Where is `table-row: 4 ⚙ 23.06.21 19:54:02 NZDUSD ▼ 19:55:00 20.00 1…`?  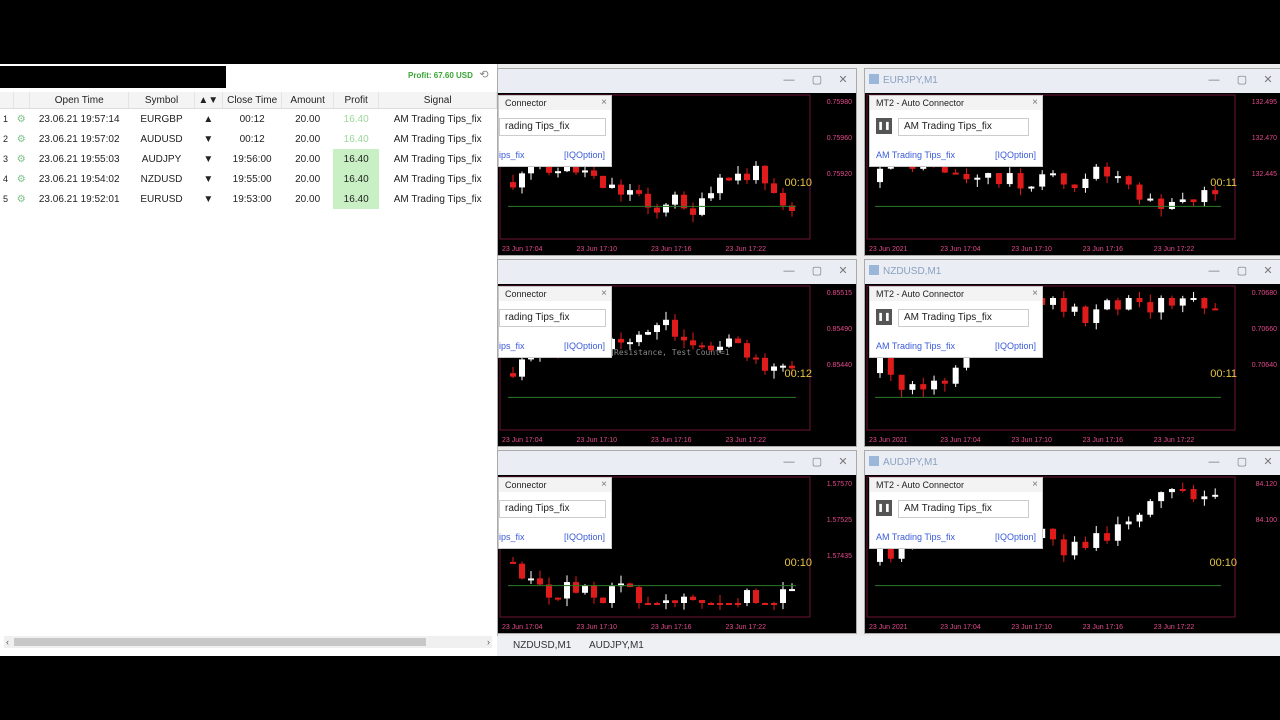
table-row: 4 ⚙ 23.06.21 19:54:02 NZDUSD ▼ 19:55:00 20.00 1… is located at coordinates (248, 179).